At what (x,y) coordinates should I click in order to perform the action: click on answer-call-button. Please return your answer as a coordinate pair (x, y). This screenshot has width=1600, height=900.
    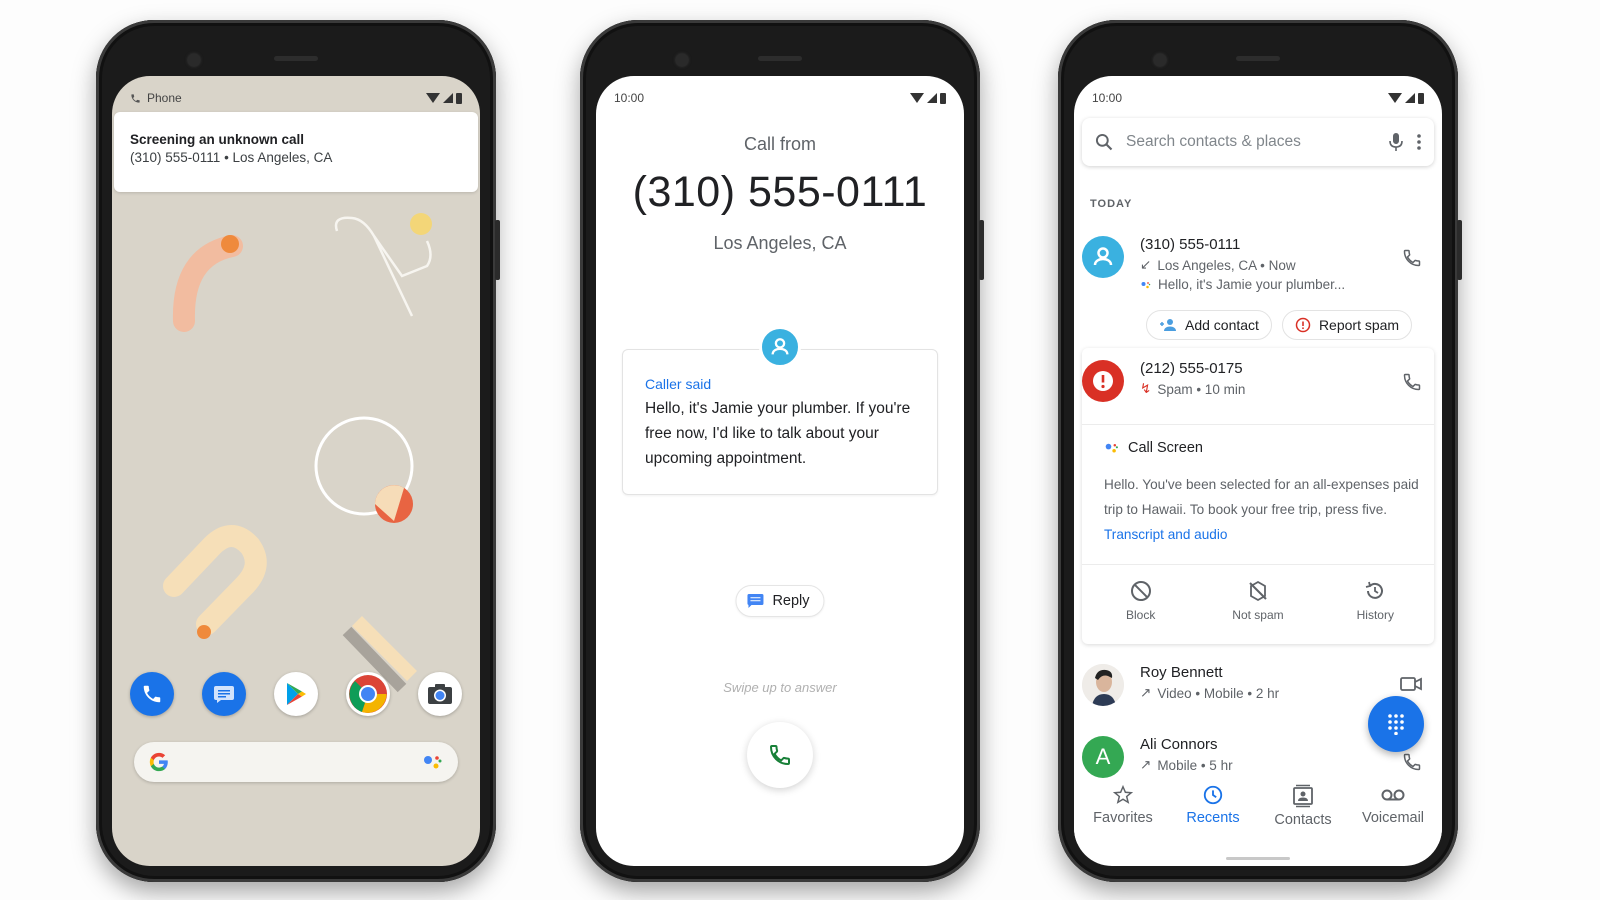
    Looking at the image, I should click on (780, 755).